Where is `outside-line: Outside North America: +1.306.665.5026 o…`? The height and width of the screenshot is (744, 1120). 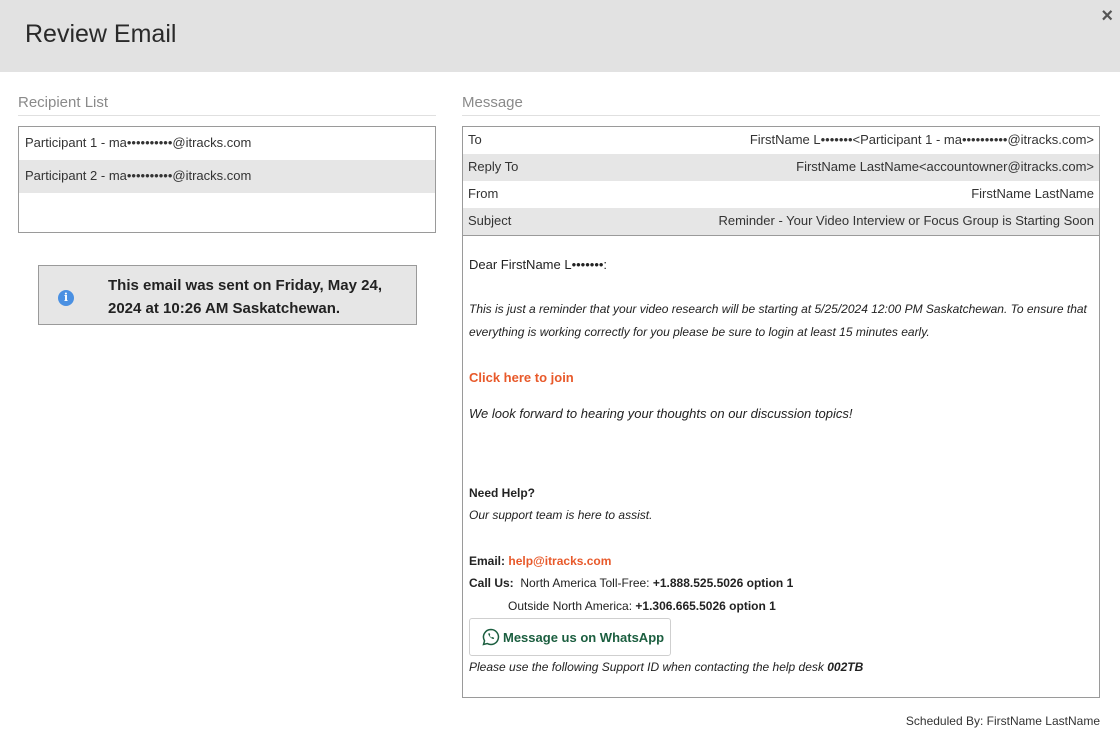 outside-line: Outside North America: +1.306.665.5026 o… is located at coordinates (642, 606).